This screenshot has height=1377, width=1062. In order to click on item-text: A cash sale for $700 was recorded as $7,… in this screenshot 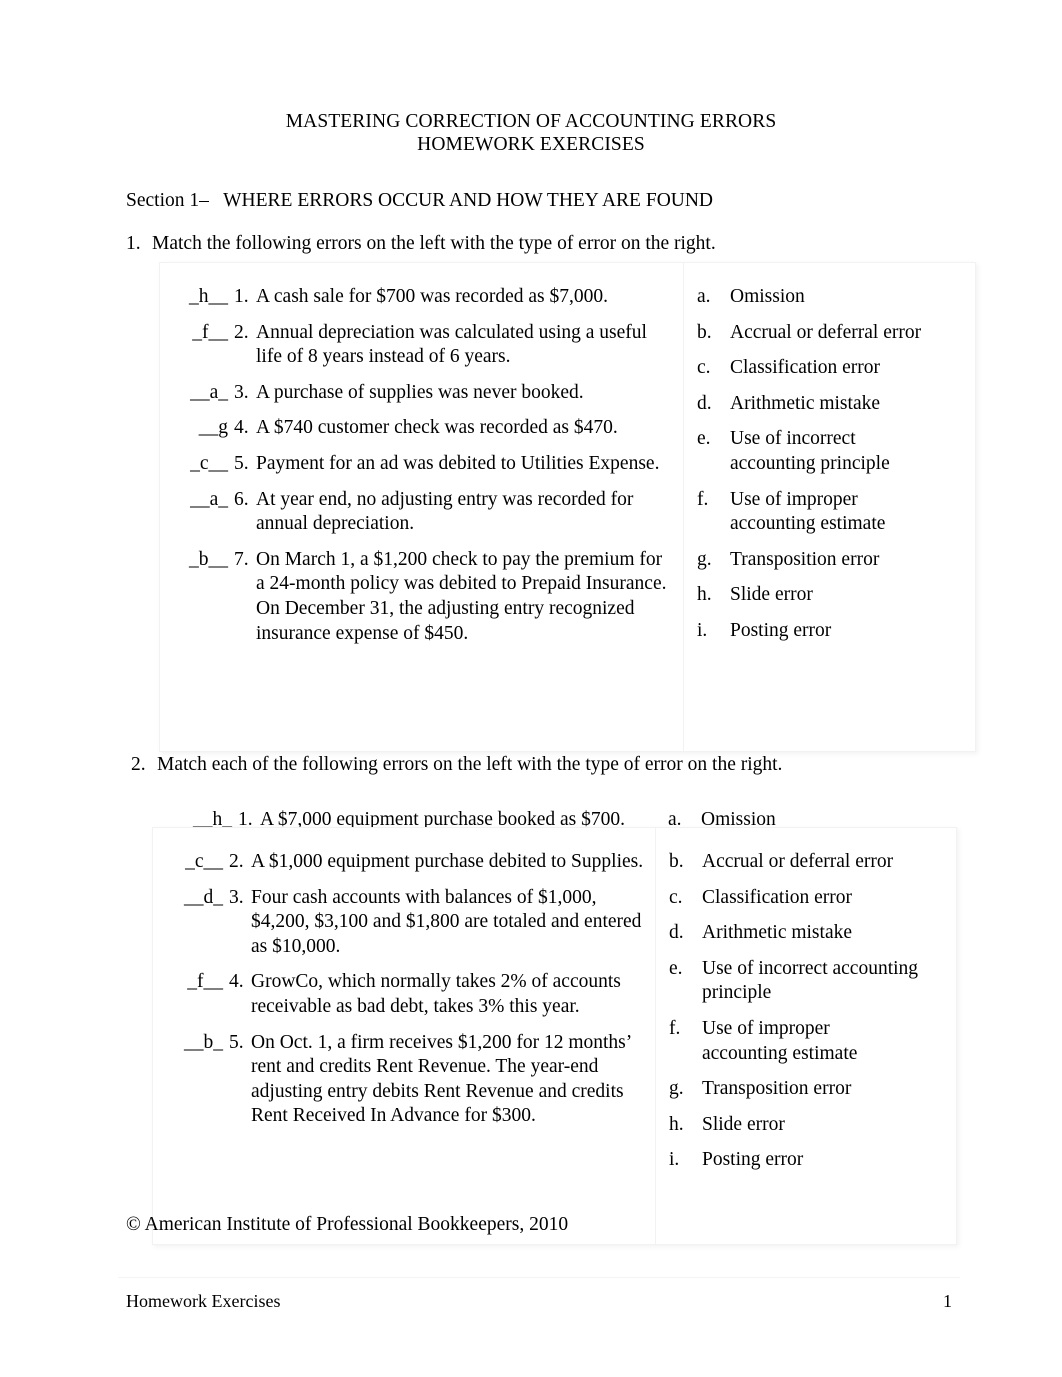, I will do `click(432, 296)`.